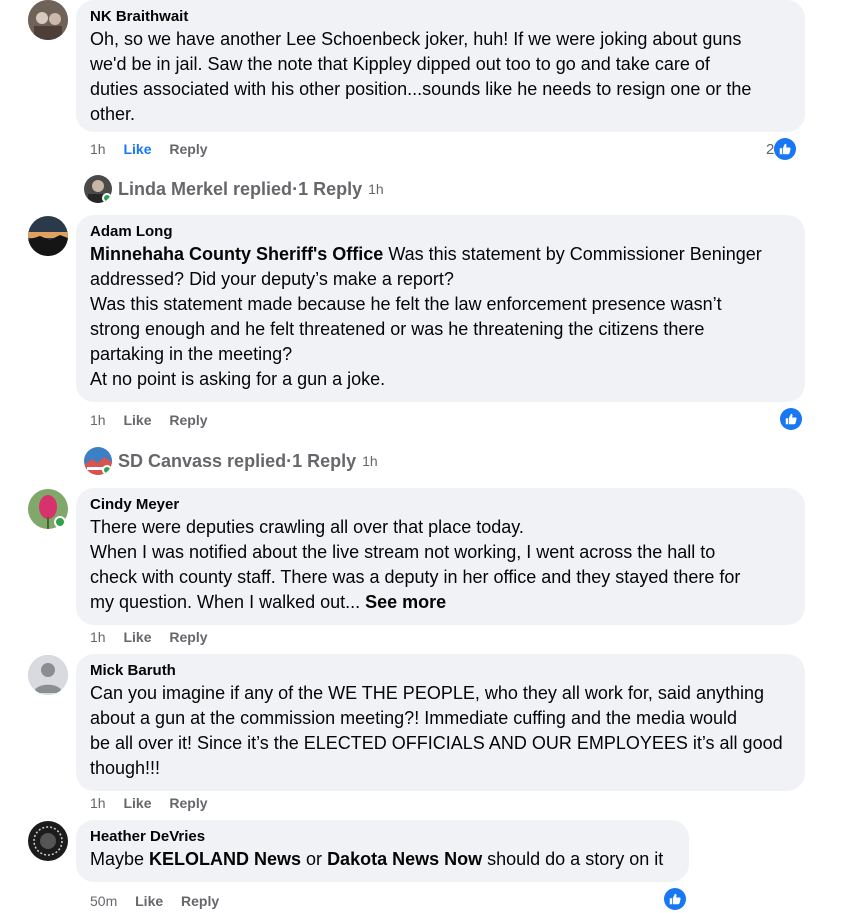  I want to click on comment-text-part: or, so click(314, 859).